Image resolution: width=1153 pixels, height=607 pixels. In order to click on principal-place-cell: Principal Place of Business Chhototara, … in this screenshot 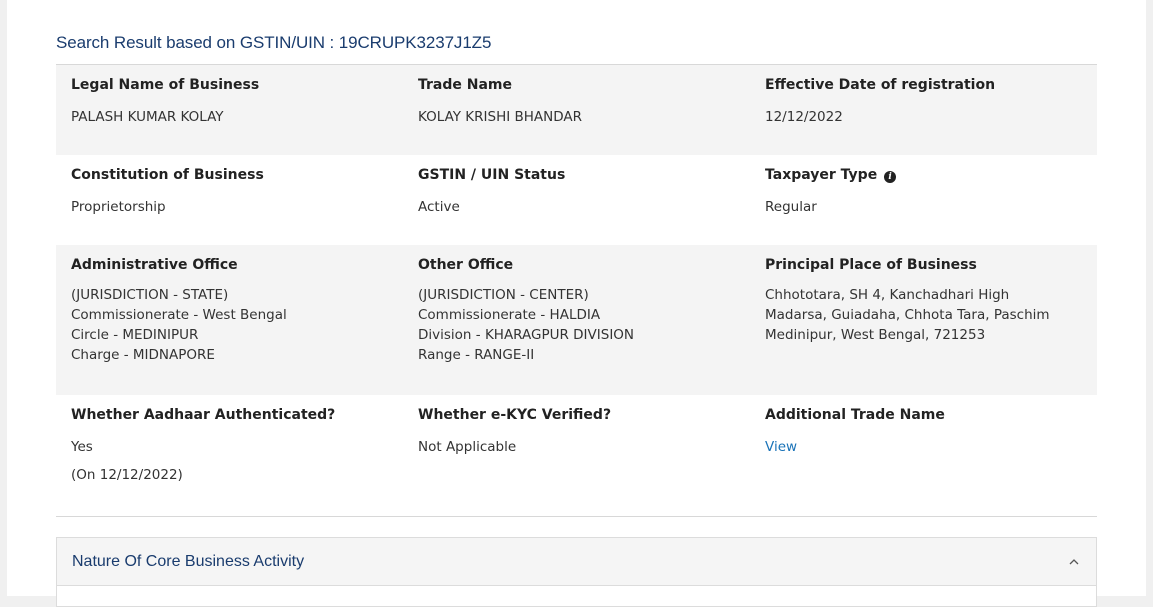, I will do `click(923, 320)`.